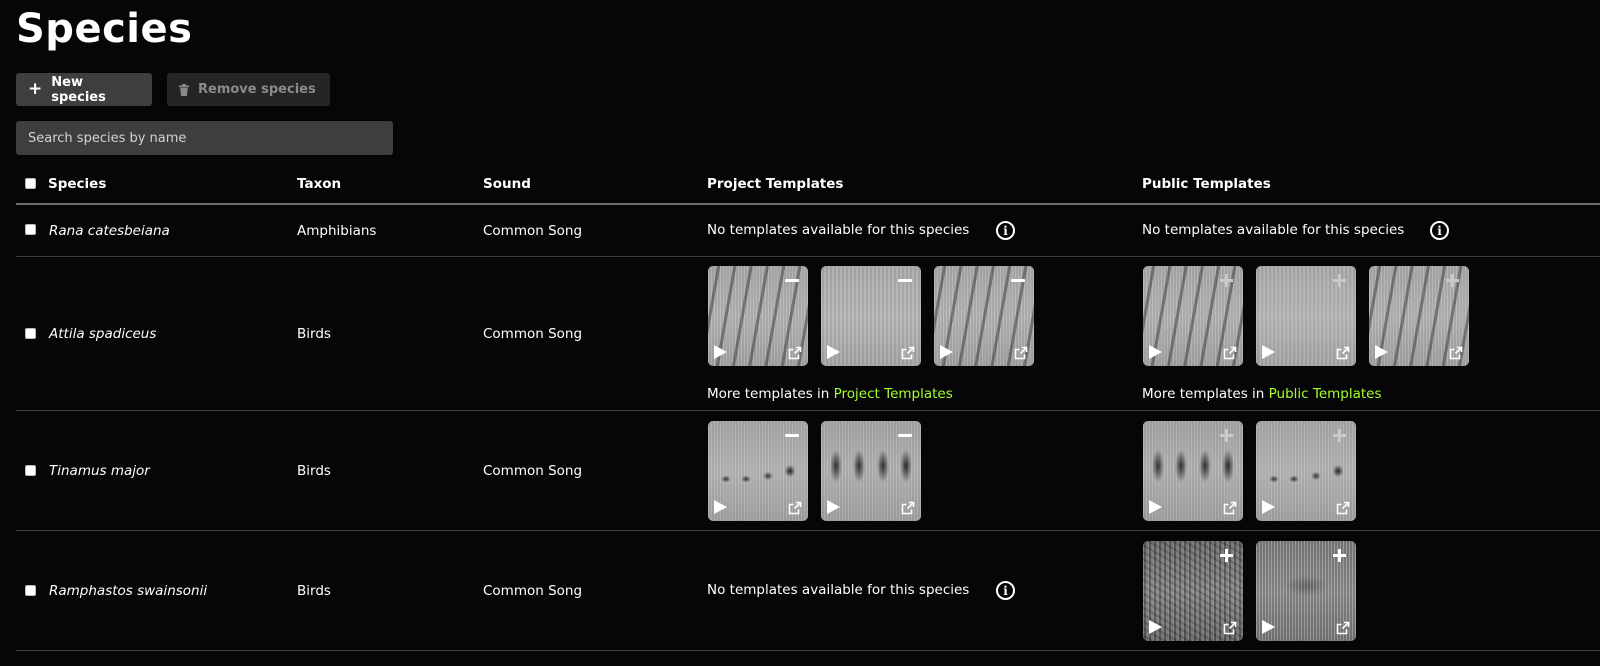 The width and height of the screenshot is (1600, 666). Describe the element at coordinates (109, 231) in the screenshot. I see `species-name: Rana catesbeiana` at that location.